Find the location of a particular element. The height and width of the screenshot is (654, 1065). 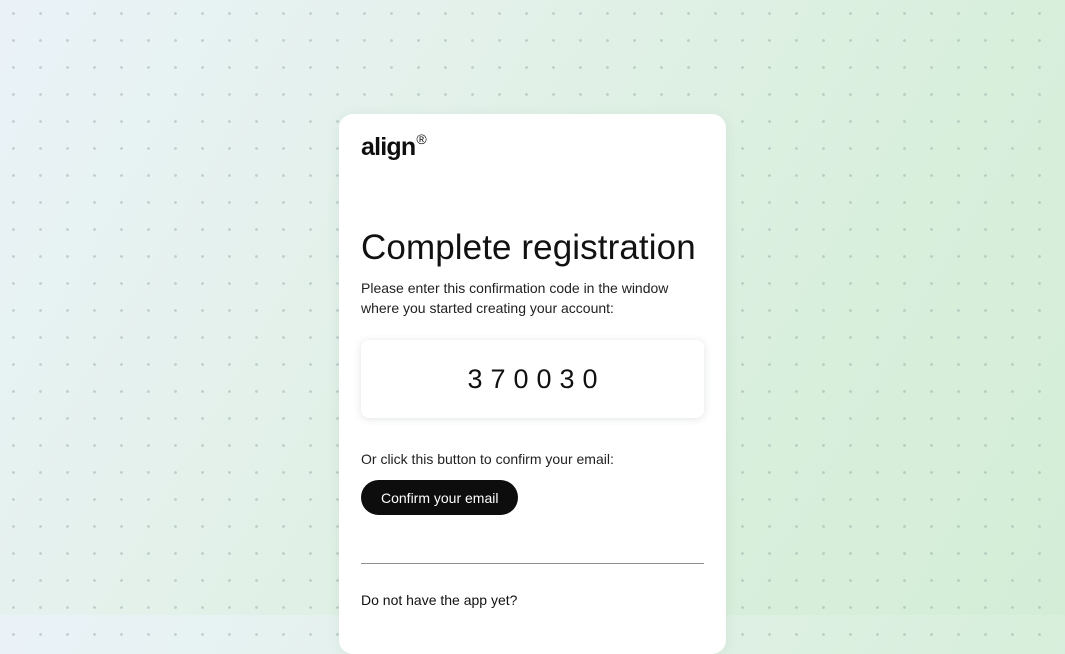

divider is located at coordinates (532, 563).